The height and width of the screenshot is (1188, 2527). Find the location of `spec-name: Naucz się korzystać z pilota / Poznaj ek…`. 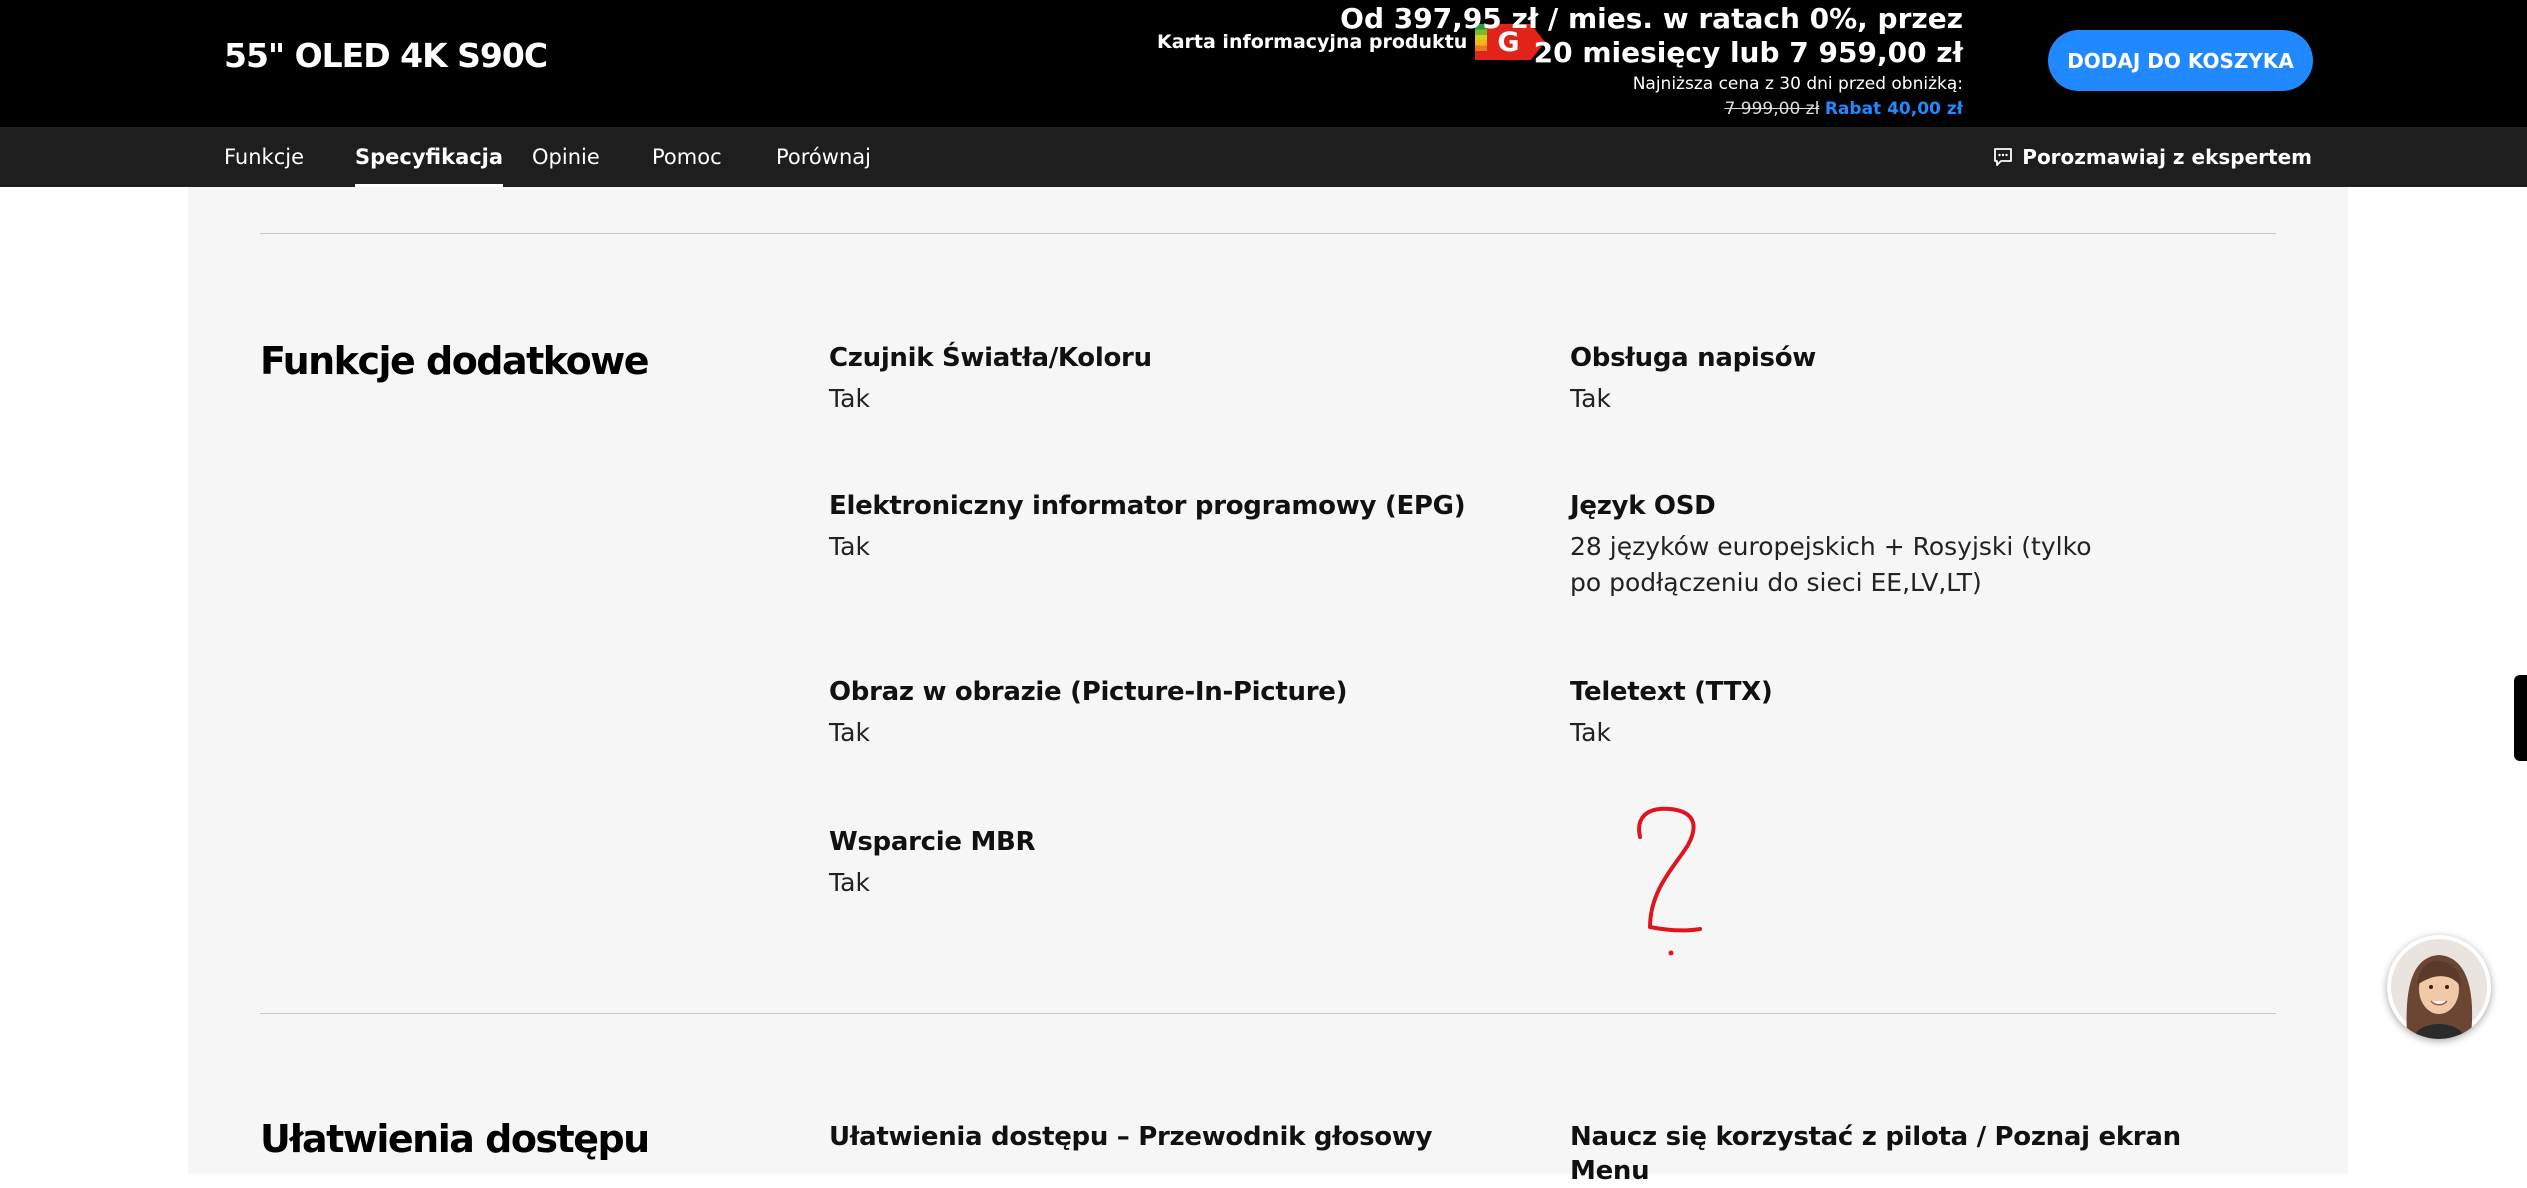

spec-name: Naucz się korzystać z pilota / Poznaj ek… is located at coordinates (1875, 1154).